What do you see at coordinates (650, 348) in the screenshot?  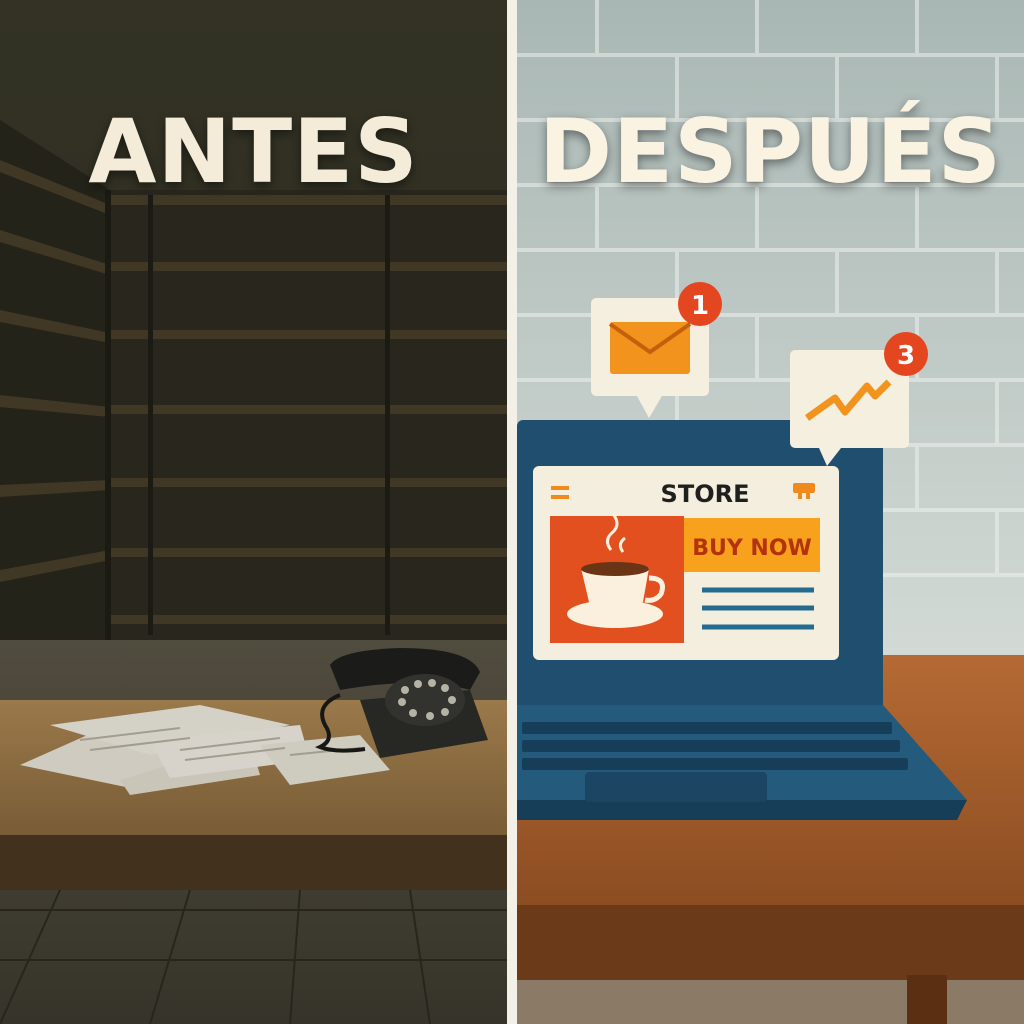 I see `envelope-icon` at bounding box center [650, 348].